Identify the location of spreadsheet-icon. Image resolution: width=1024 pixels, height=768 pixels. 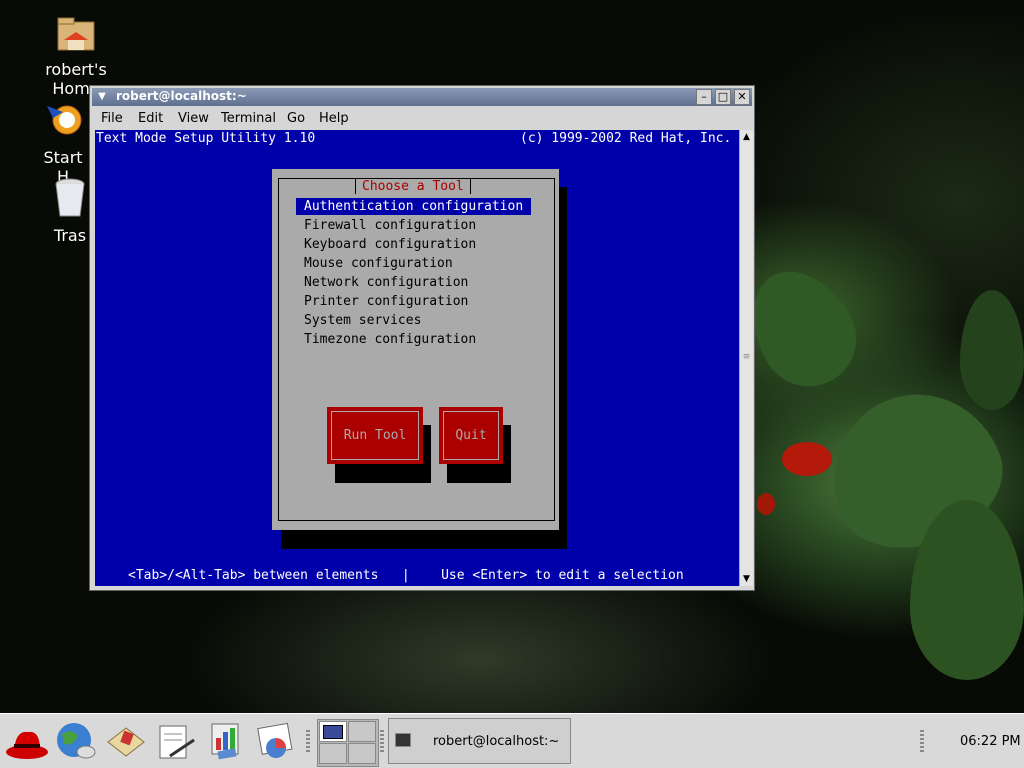
(275, 741).